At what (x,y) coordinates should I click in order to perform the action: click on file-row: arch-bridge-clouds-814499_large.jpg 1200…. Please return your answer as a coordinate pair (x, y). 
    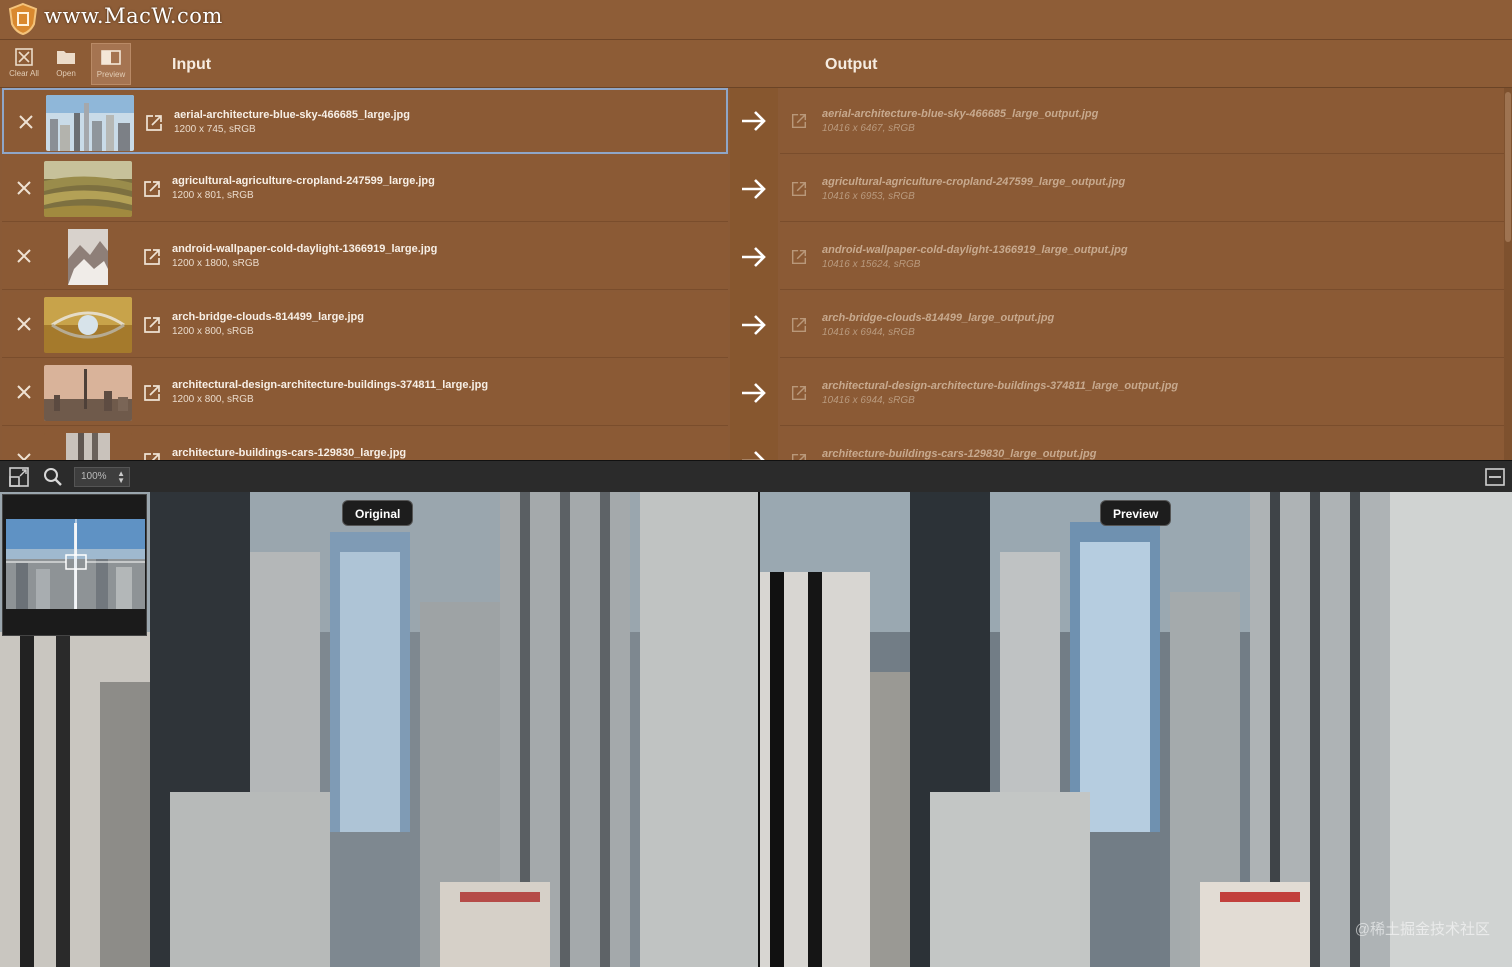
    Looking at the image, I should click on (756, 326).